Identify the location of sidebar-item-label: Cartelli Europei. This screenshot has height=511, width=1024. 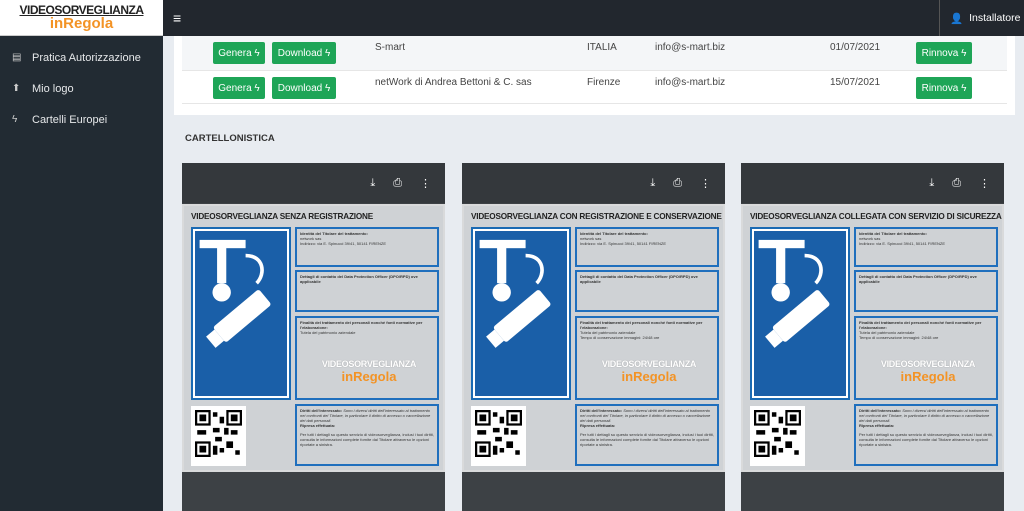
(70, 119).